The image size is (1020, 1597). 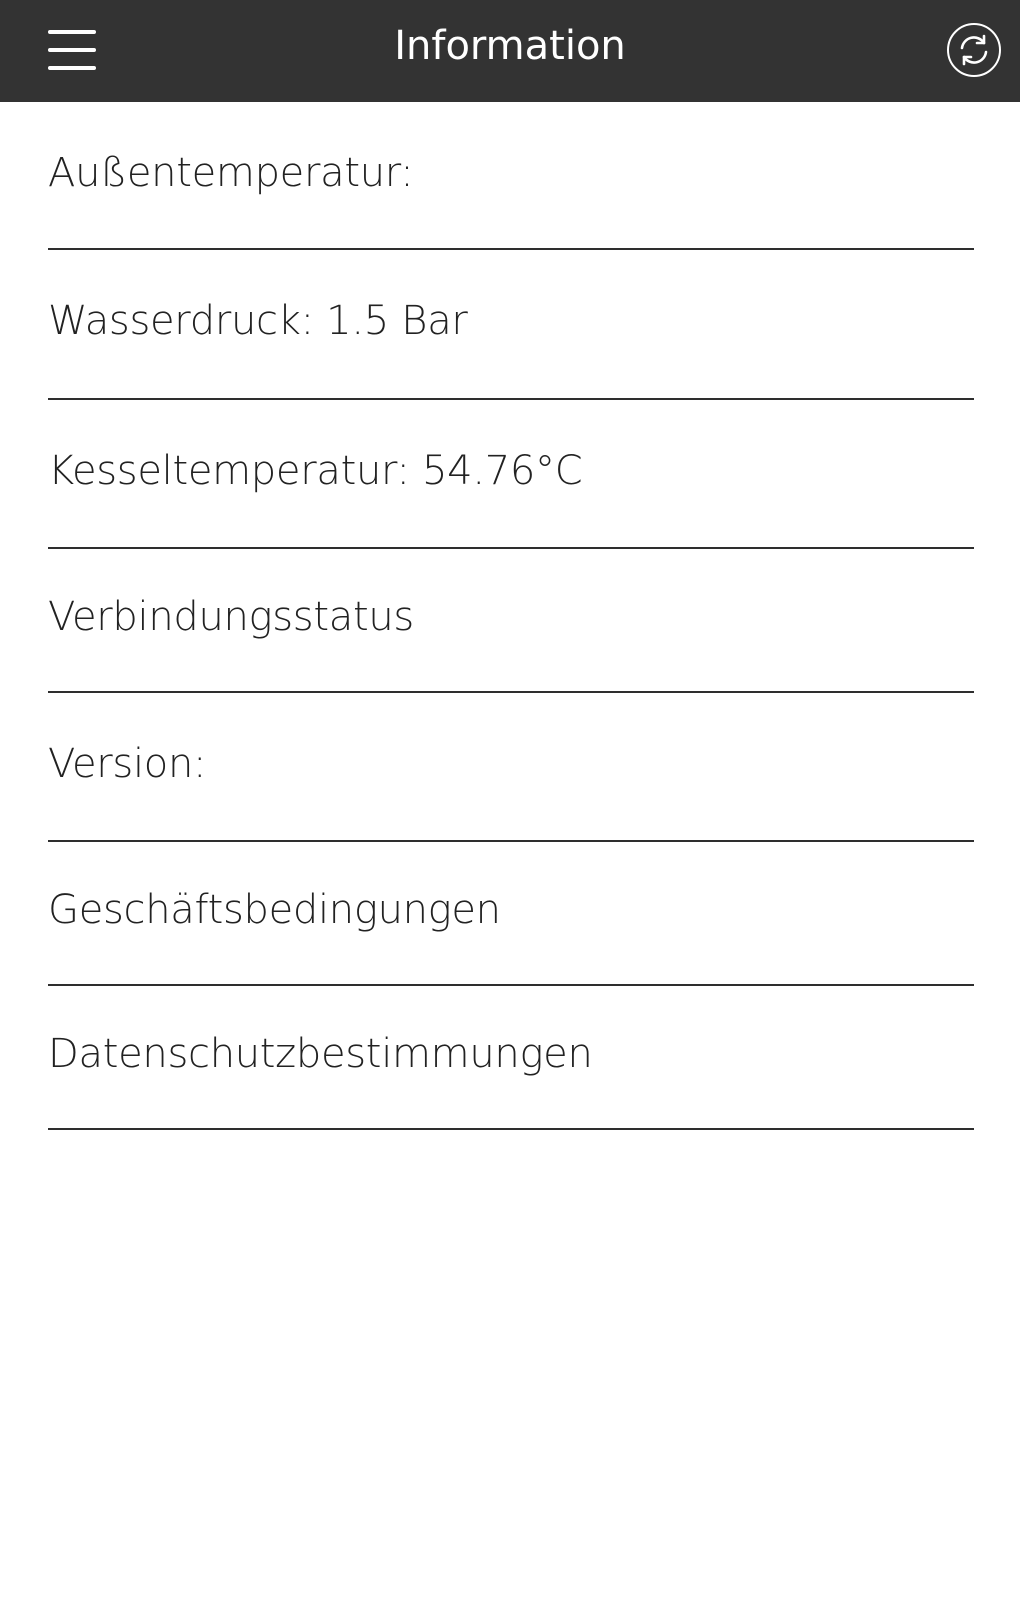 I want to click on list-item-water-pressure: Wasserdruck: 1.5 Bar, so click(x=511, y=325).